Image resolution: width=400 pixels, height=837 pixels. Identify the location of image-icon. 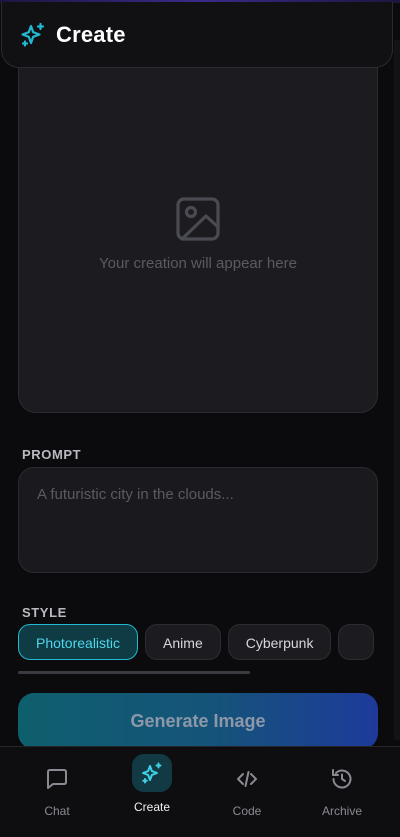
(198, 219).